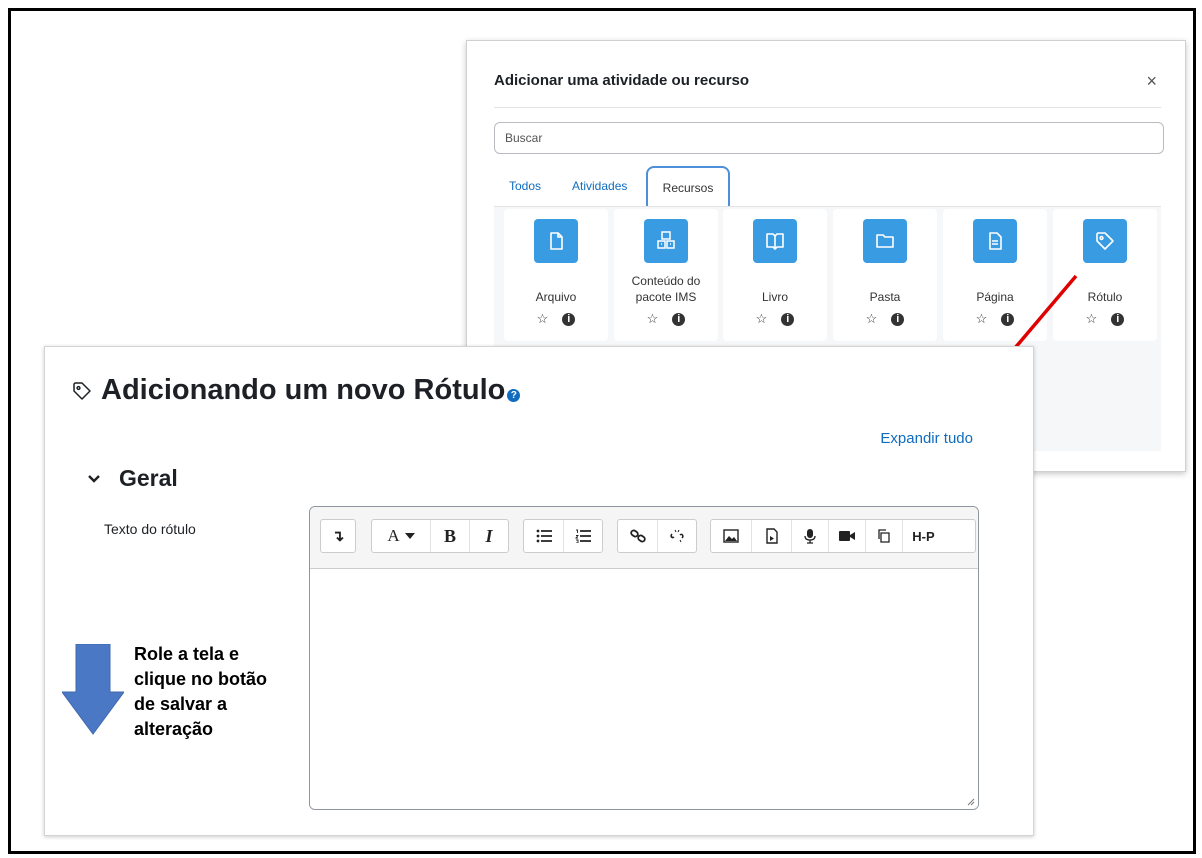  I want to click on field-label: Texto do rótulo, so click(150, 529).